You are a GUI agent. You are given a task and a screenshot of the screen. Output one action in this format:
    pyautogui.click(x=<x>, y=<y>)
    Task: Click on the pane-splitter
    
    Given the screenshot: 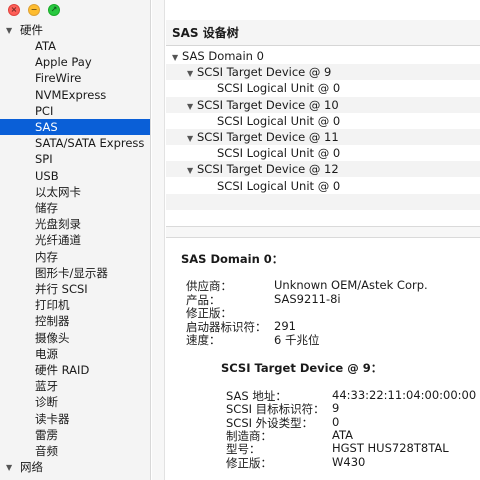 What is the action you would take?
    pyautogui.click(x=323, y=232)
    